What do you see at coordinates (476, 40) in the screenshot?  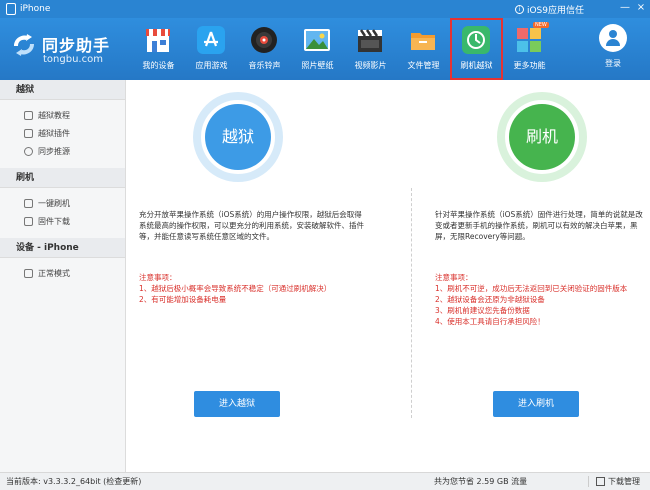 I see `flash-jailbreak-icon` at bounding box center [476, 40].